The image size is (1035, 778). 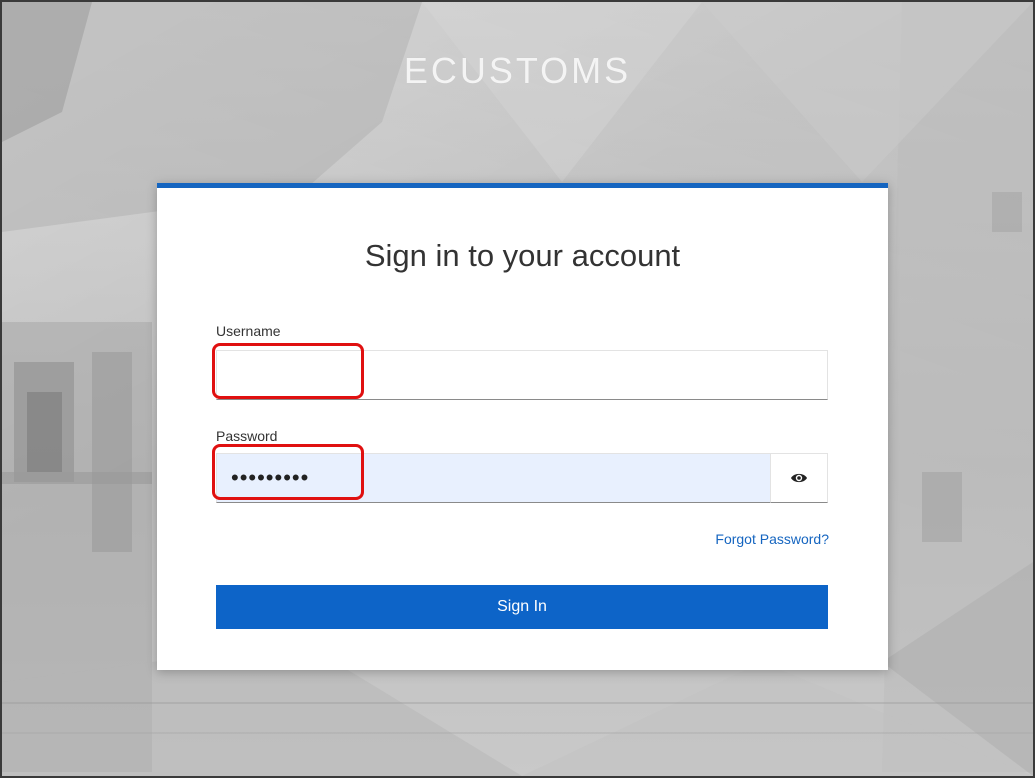 I want to click on username-label: Username, so click(x=248, y=331).